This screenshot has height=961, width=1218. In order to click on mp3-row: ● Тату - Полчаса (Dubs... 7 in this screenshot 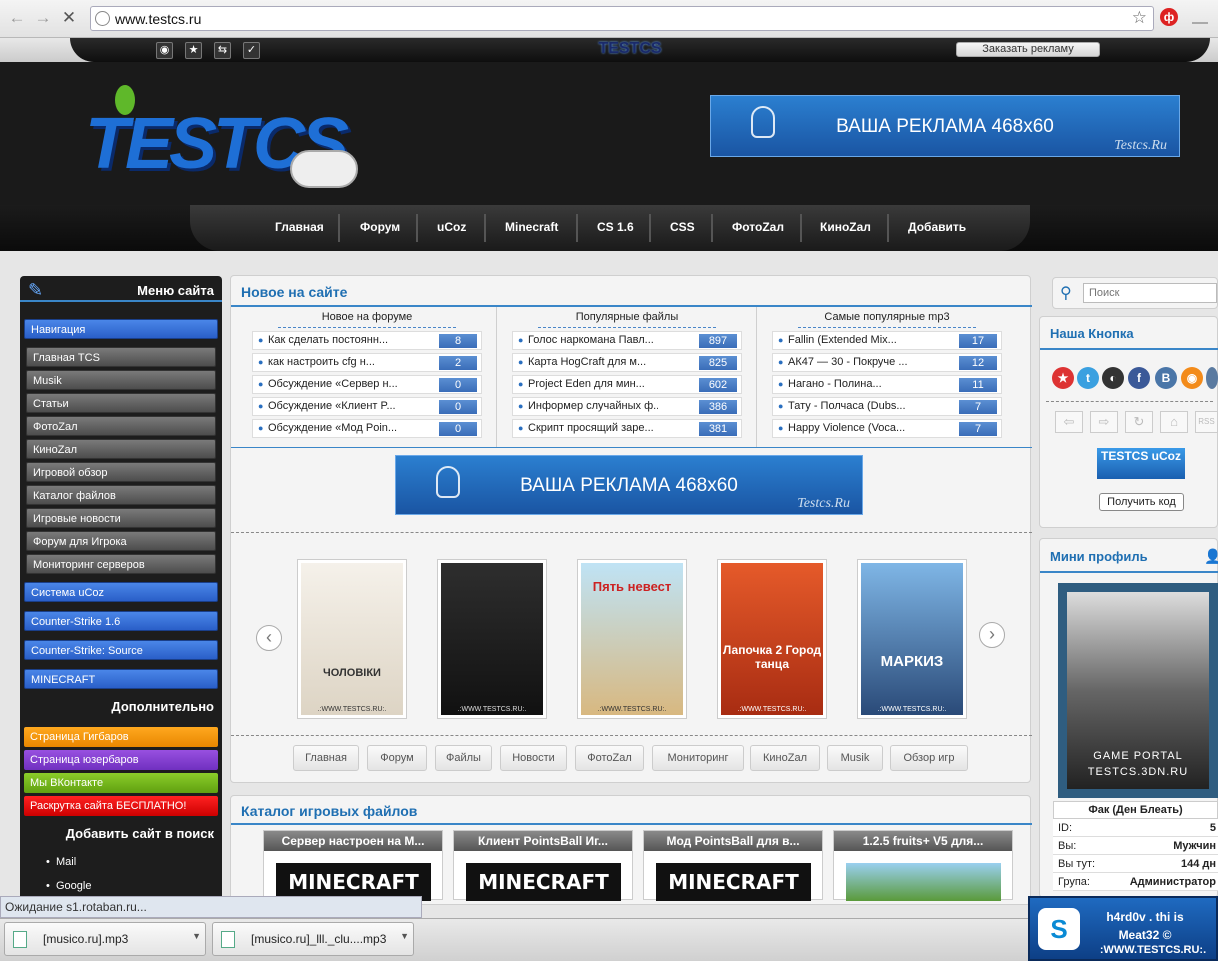, I will do `click(887, 406)`.